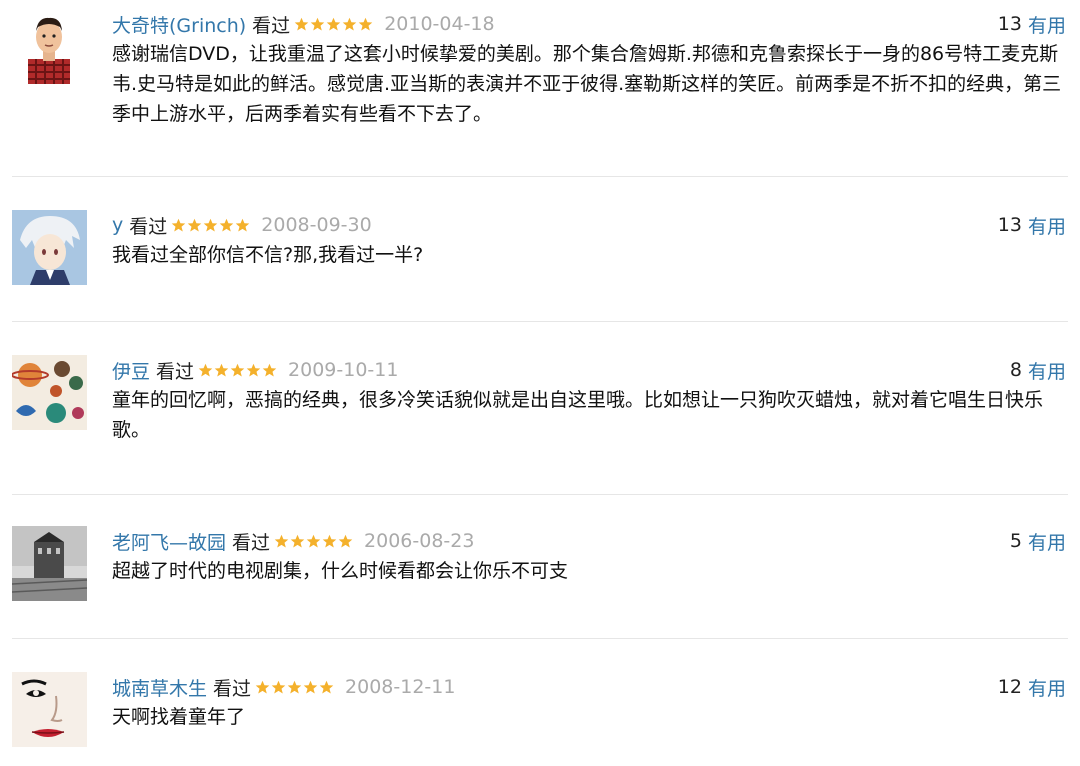  I want to click on comment-header: 老阿飞—故园 看过 2006-08-23, so click(293, 541).